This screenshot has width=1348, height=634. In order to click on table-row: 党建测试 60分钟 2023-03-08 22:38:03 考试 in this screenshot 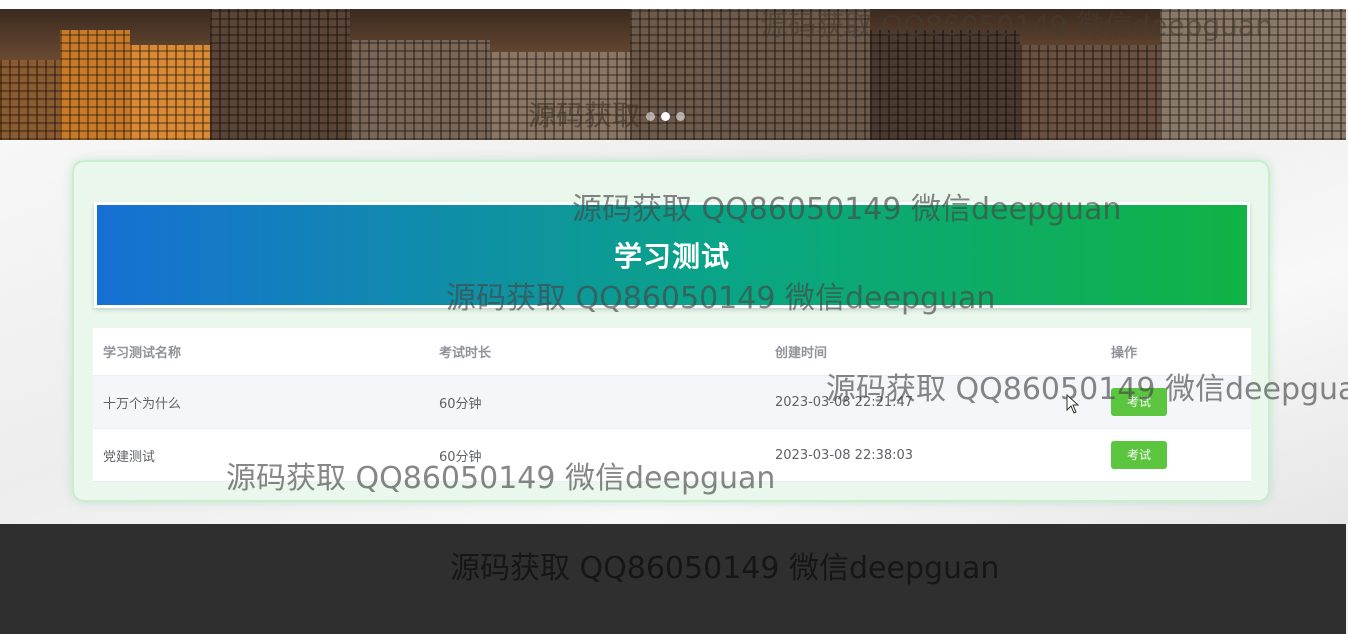, I will do `click(672, 455)`.